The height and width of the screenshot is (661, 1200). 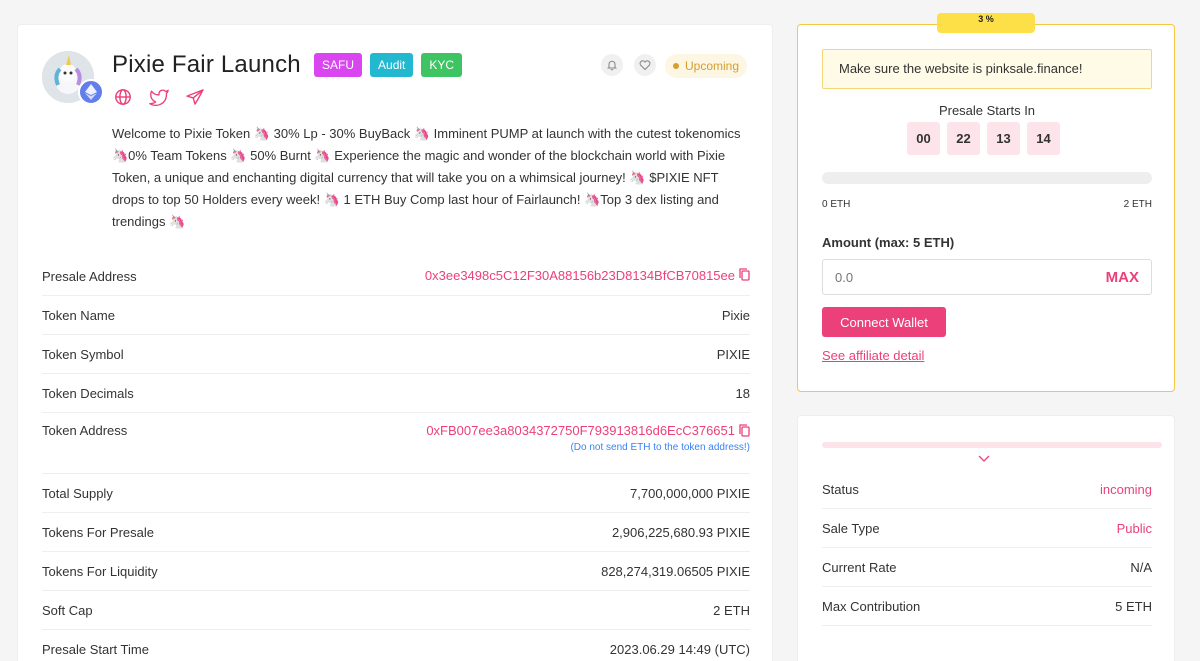 I want to click on sale-type-value: Public, so click(x=1134, y=528).